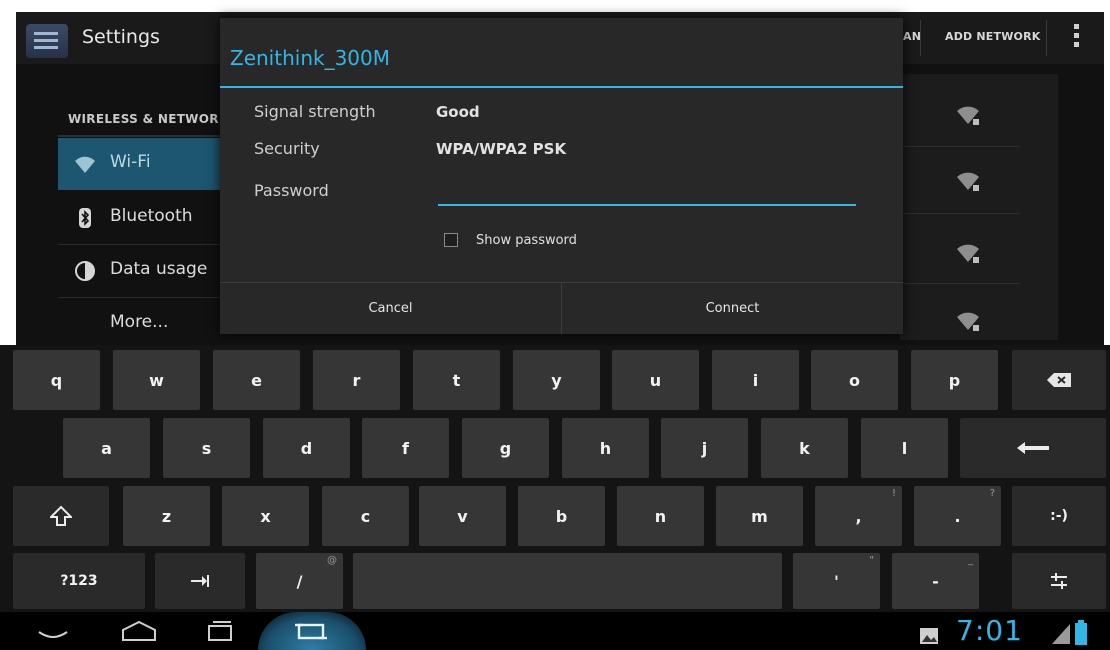 This screenshot has width=1110, height=650. I want to click on key-h: h, so click(605, 448).